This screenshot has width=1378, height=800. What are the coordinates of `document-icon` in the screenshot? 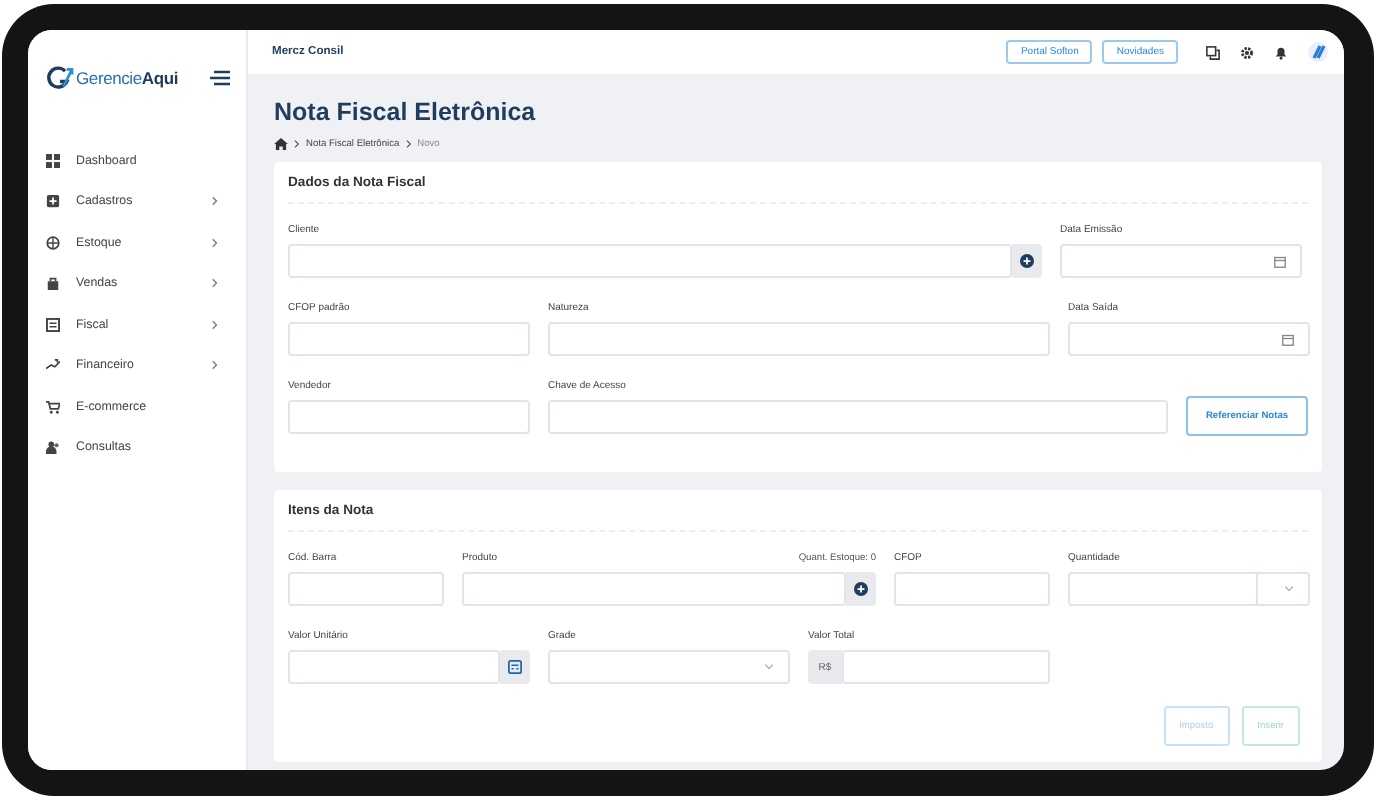 It's located at (53, 324).